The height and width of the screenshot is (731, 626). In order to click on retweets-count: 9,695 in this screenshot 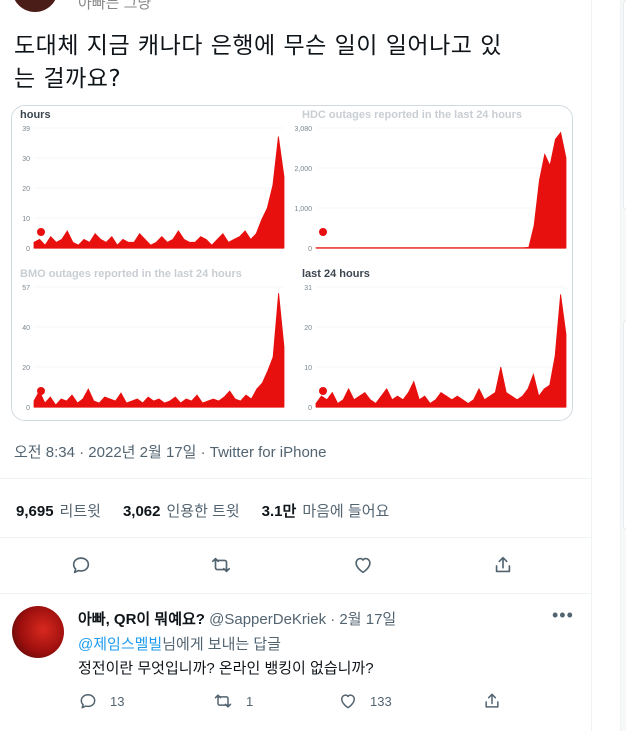, I will do `click(35, 511)`.